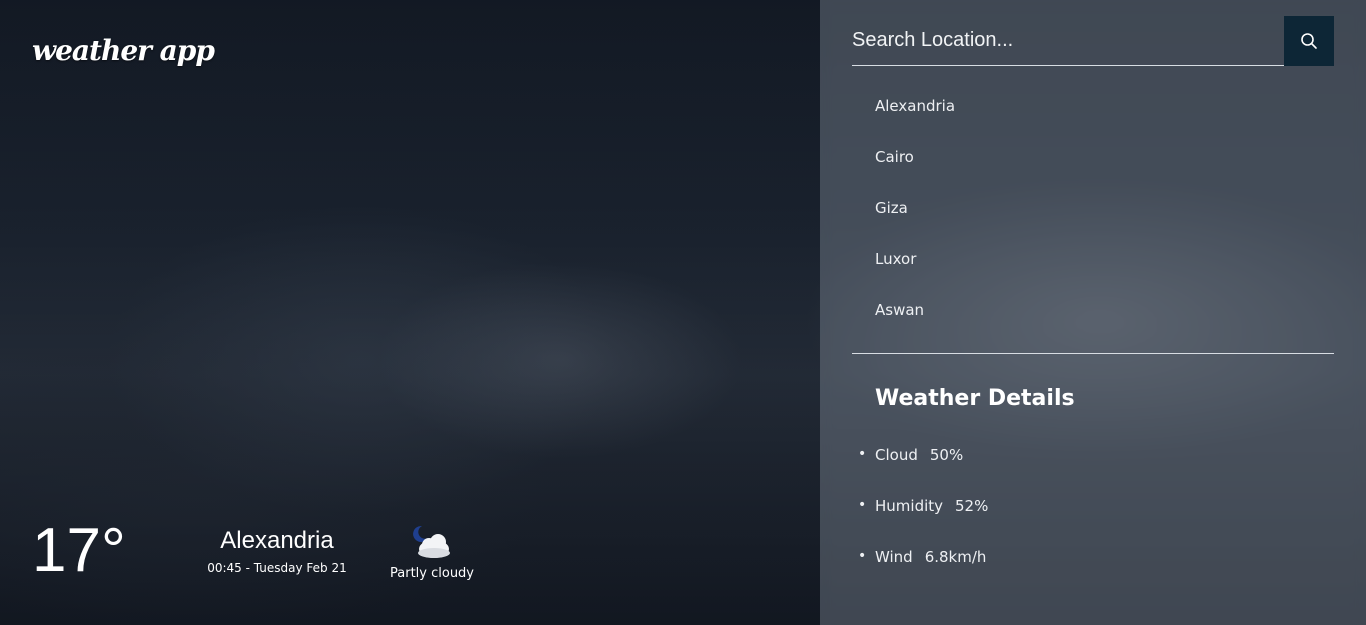 This screenshot has width=1366, height=625. I want to click on current-temperature: 17°, so click(79, 550).